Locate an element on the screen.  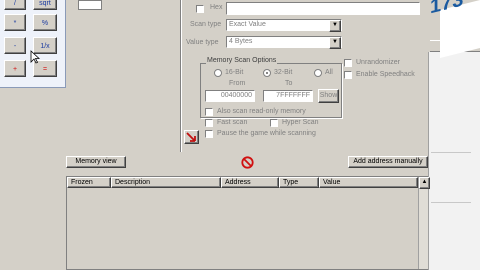
calc-multiply-button: * is located at coordinates (15, 22).